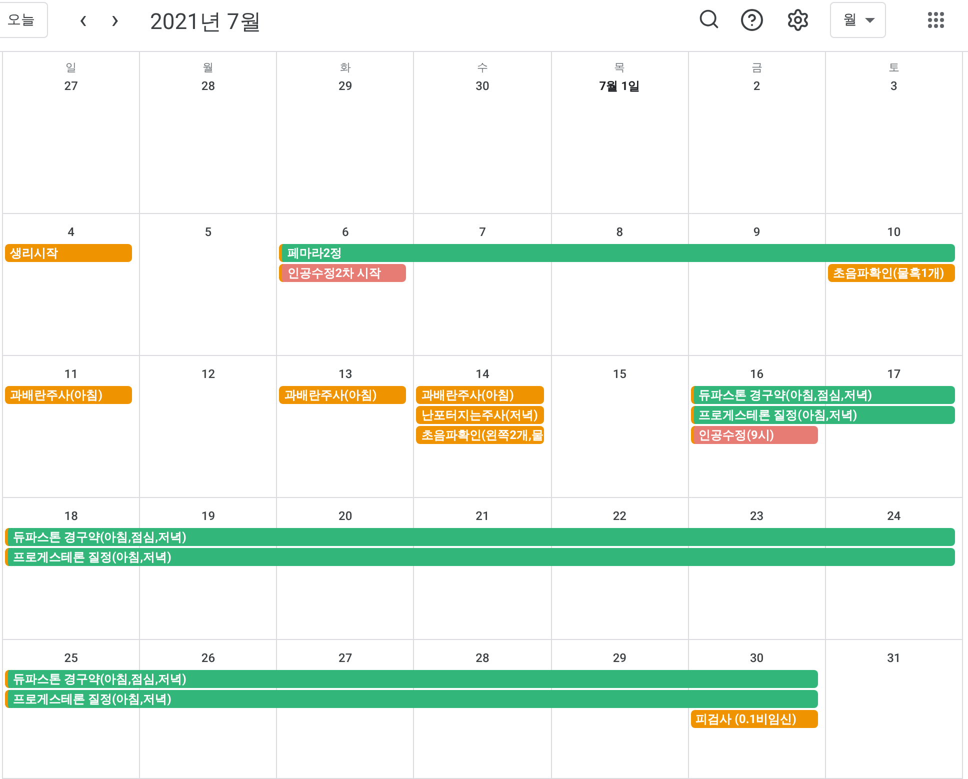 Image resolution: width=968 pixels, height=779 pixels. I want to click on weekday-label: 목, so click(620, 68).